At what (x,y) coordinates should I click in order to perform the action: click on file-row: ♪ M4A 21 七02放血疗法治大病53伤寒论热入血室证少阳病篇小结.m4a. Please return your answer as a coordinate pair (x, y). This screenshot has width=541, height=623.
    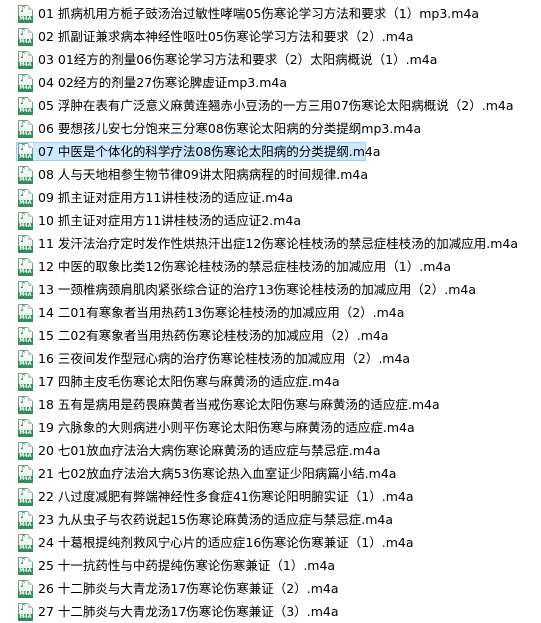
    Looking at the image, I should click on (270, 473).